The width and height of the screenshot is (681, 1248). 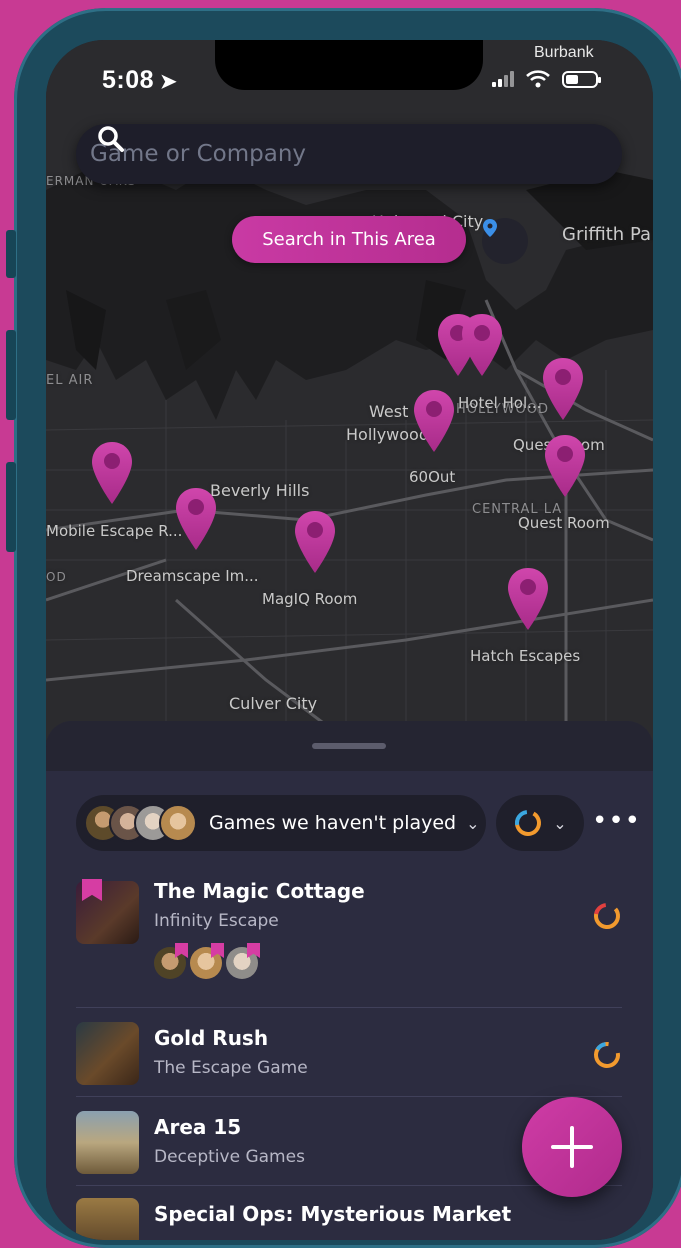 I want to click on status-carrier: Burbank, so click(x=564, y=52).